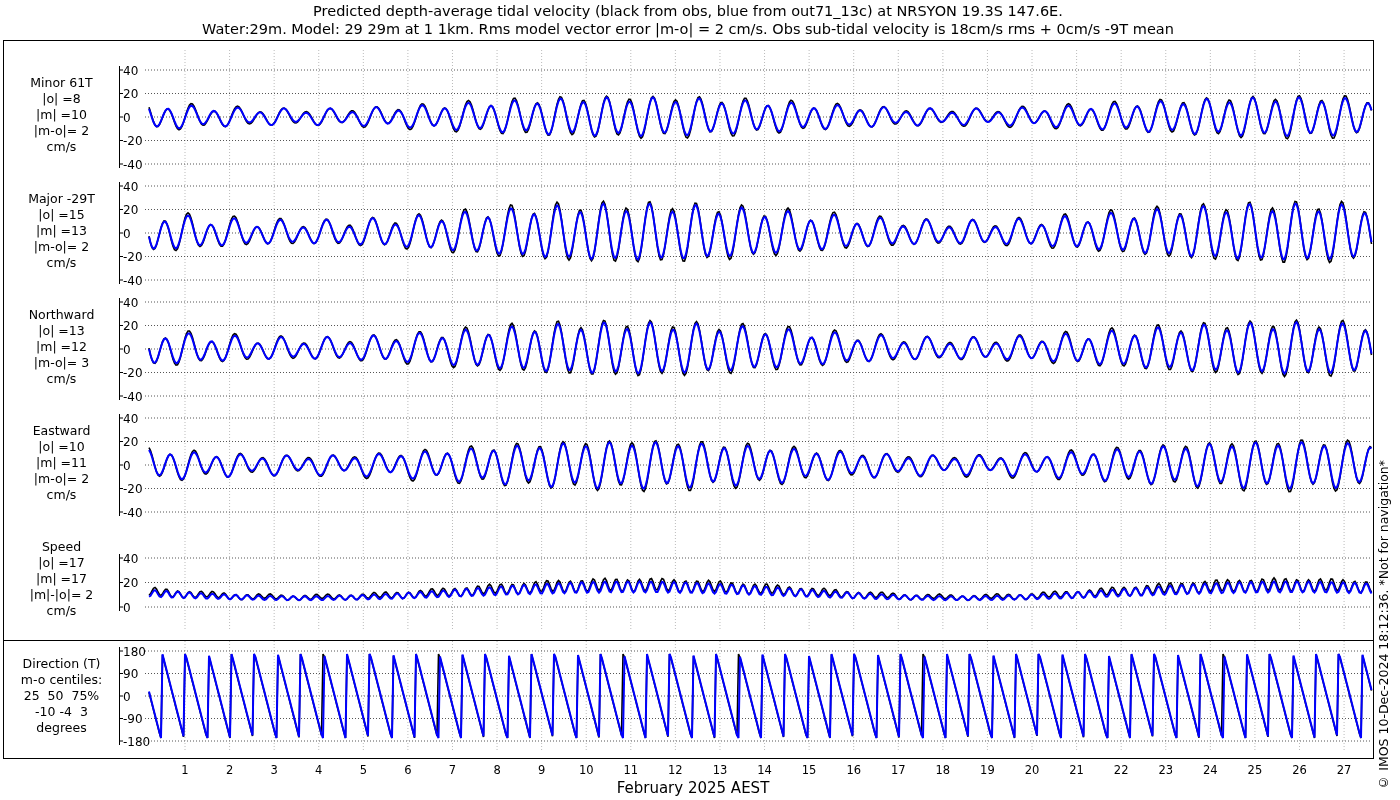 Image resolution: width=1400 pixels, height=800 pixels. Describe the element at coordinates (1383, 625) in the screenshot. I see `credit-text: © IMOS 10-Dec-2024 18:12:36. *Not for navigation*` at that location.